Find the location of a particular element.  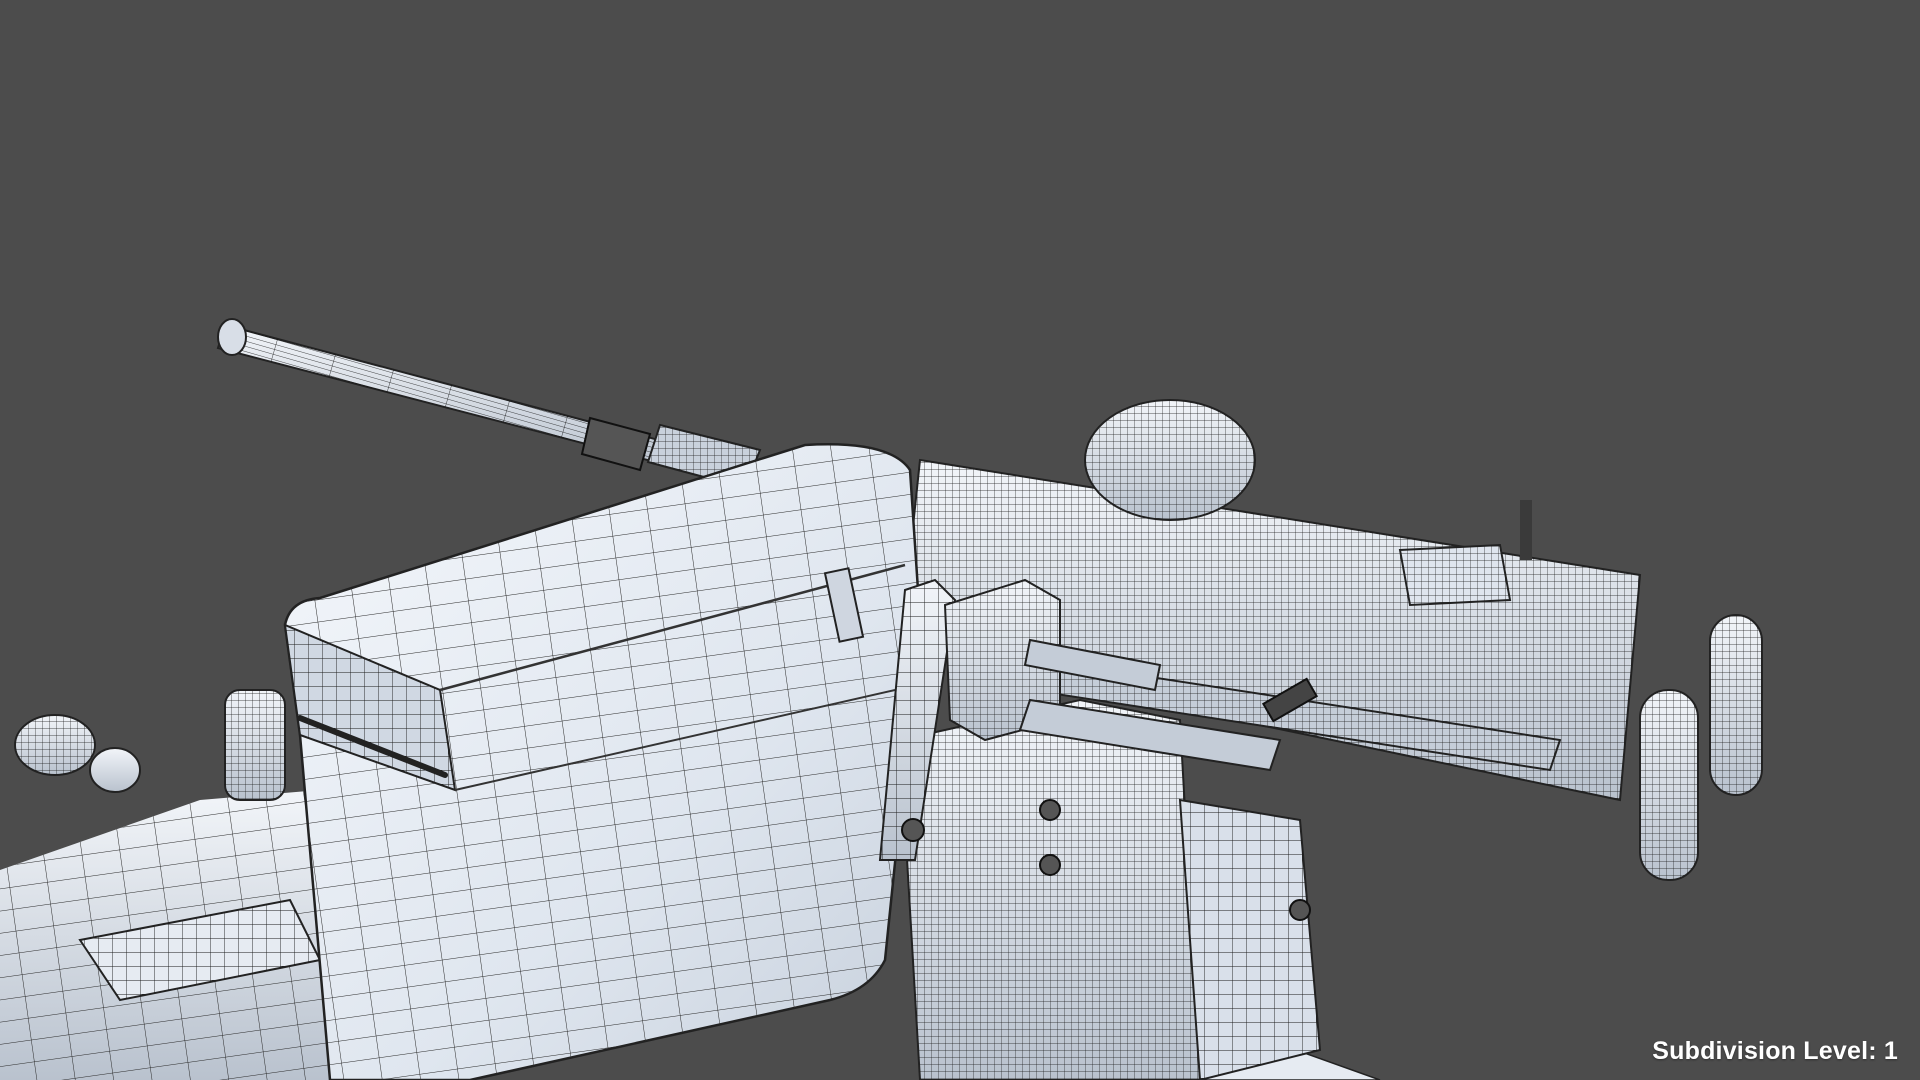

barrel is located at coordinates (489, 404).